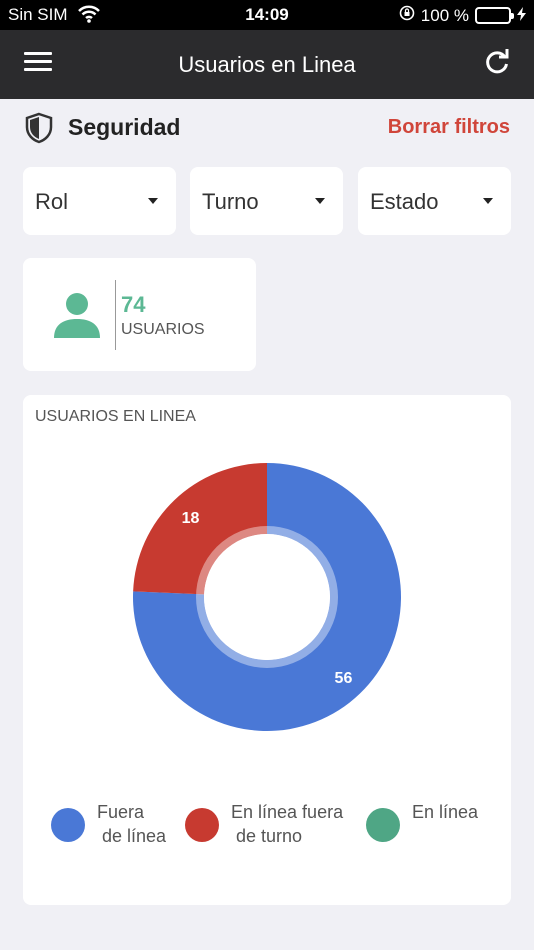 This screenshot has height=950, width=534. What do you see at coordinates (521, 16) in the screenshot?
I see `charging-bolt-icon` at bounding box center [521, 16].